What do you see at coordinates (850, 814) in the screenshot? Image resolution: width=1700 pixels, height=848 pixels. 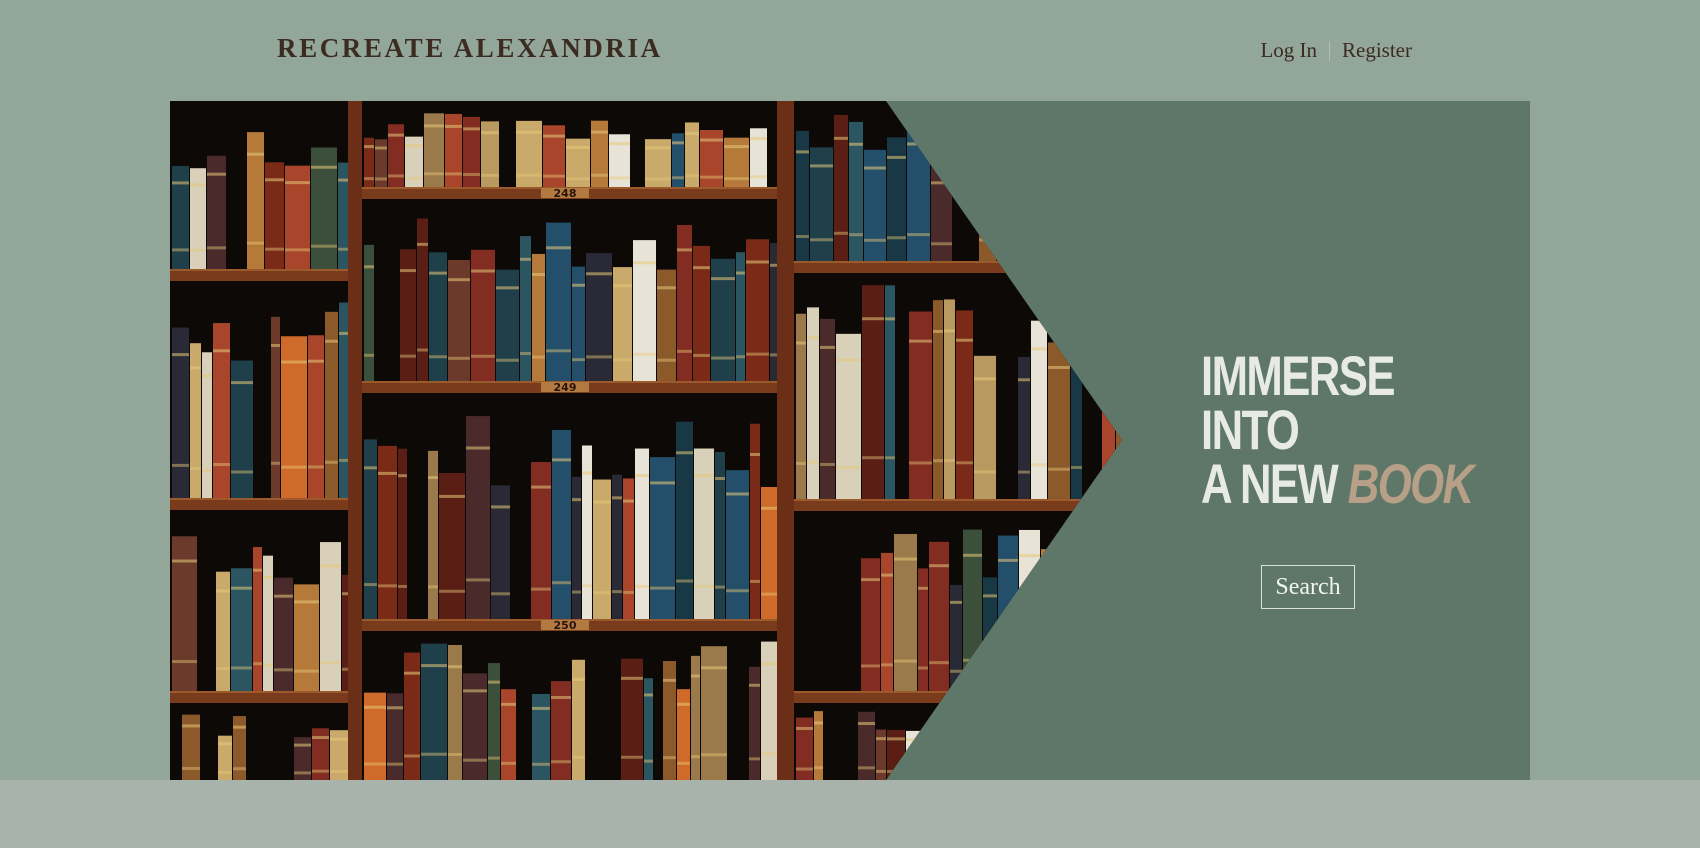 I see `footer-band` at bounding box center [850, 814].